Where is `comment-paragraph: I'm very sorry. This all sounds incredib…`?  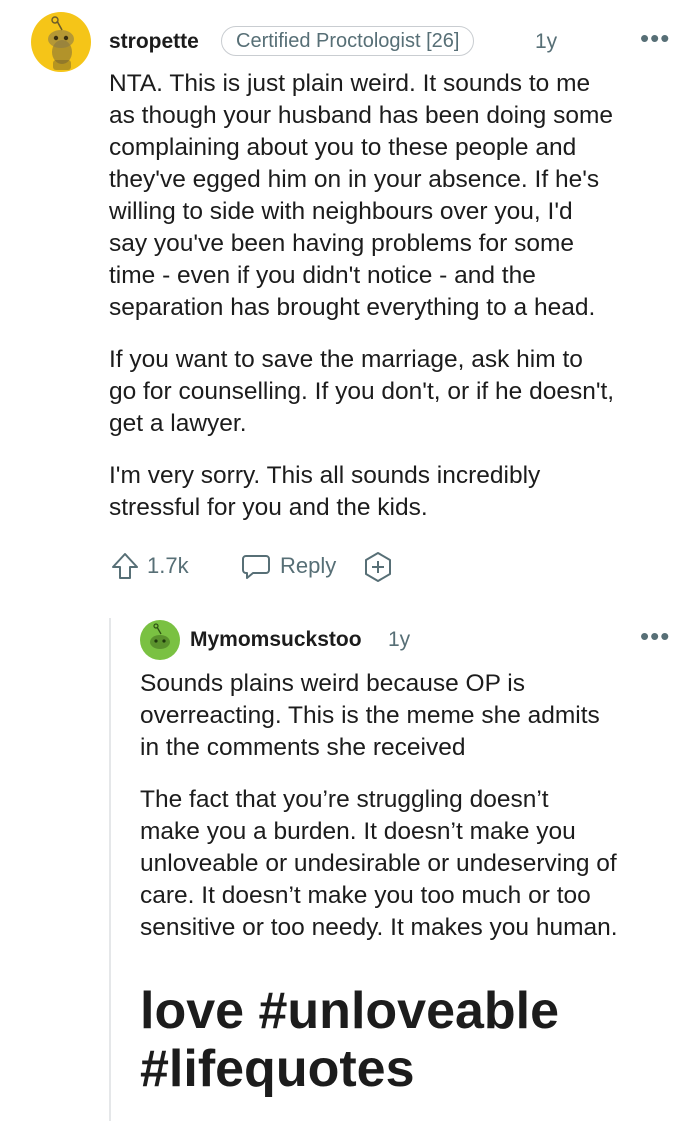 comment-paragraph: I'm very sorry. This all sounds incredib… is located at coordinates (325, 491).